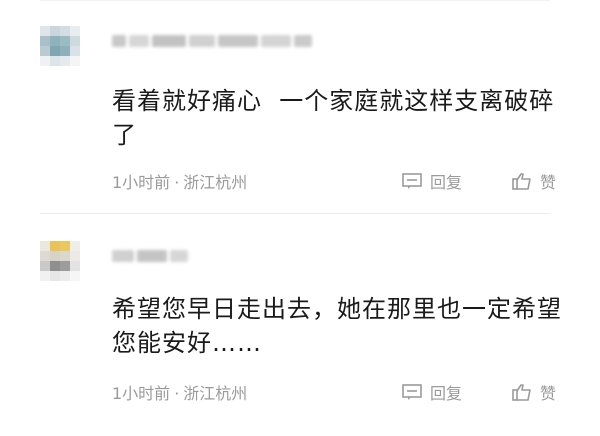 This screenshot has width=600, height=436. What do you see at coordinates (333, 118) in the screenshot?
I see `comment-text: 看着就好痛心 一个家庭就这样支离破碎了` at bounding box center [333, 118].